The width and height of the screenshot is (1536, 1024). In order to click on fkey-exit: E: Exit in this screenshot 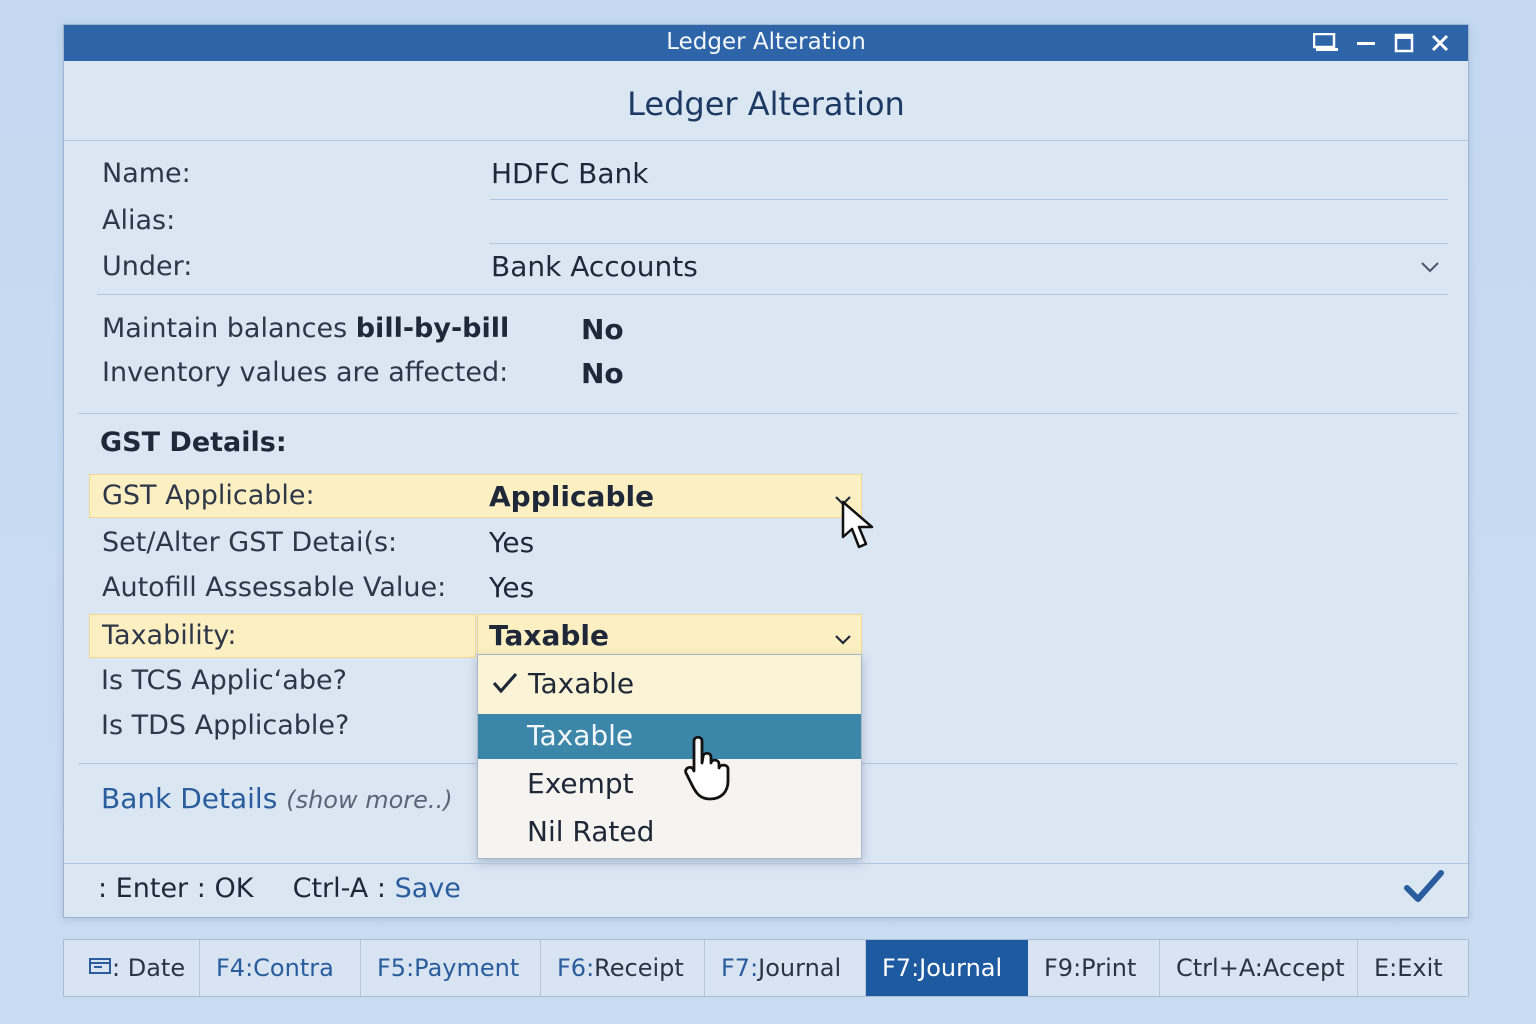, I will do `click(1413, 968)`.